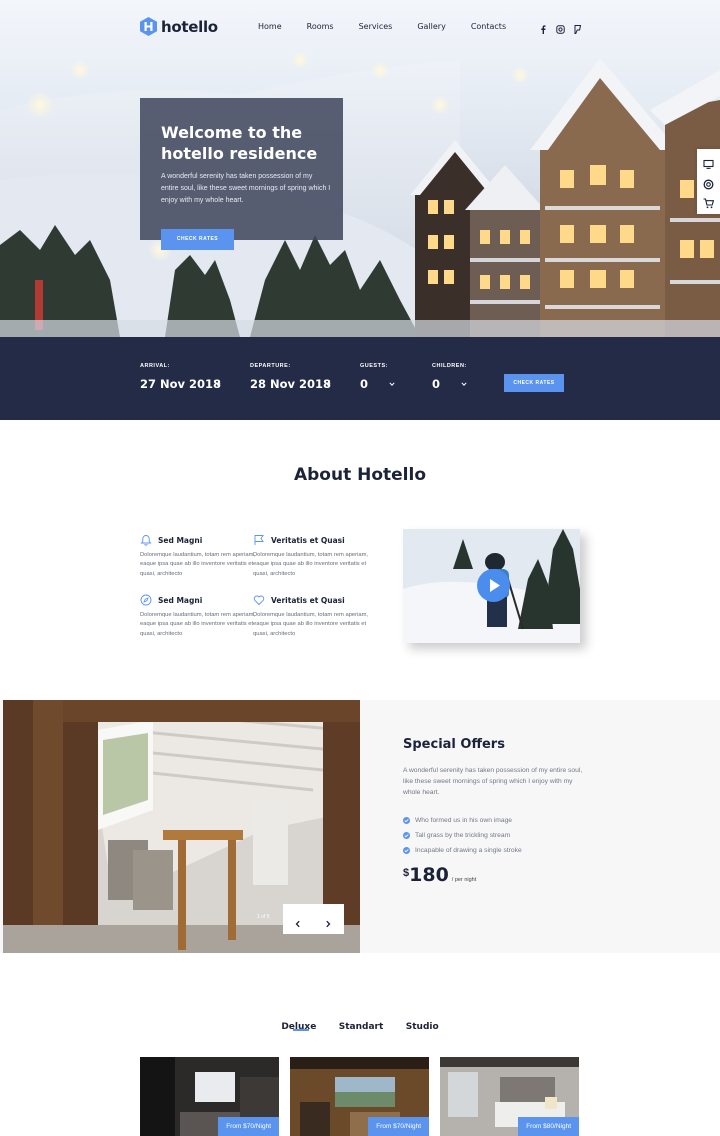 The width and height of the screenshot is (720, 1136). I want to click on side-toolbar, so click(708, 181).